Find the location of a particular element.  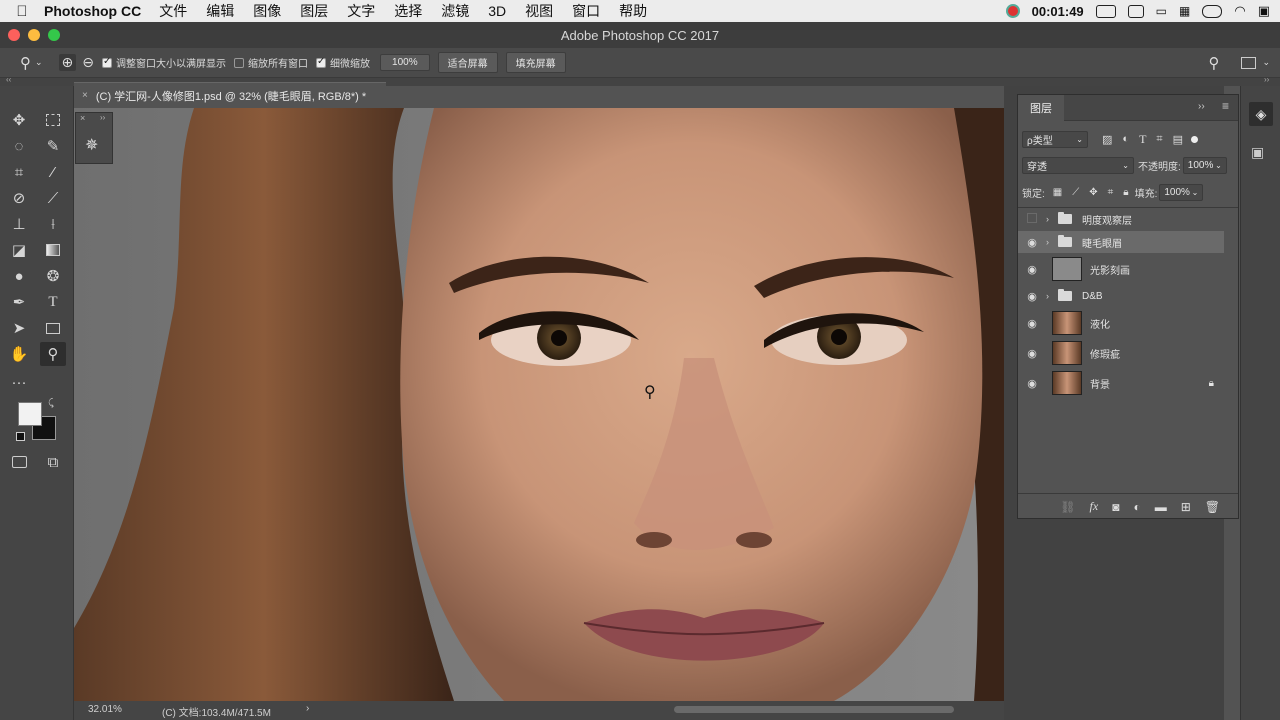

sidebar-toggle-icon is located at coordinates (1135, 11).